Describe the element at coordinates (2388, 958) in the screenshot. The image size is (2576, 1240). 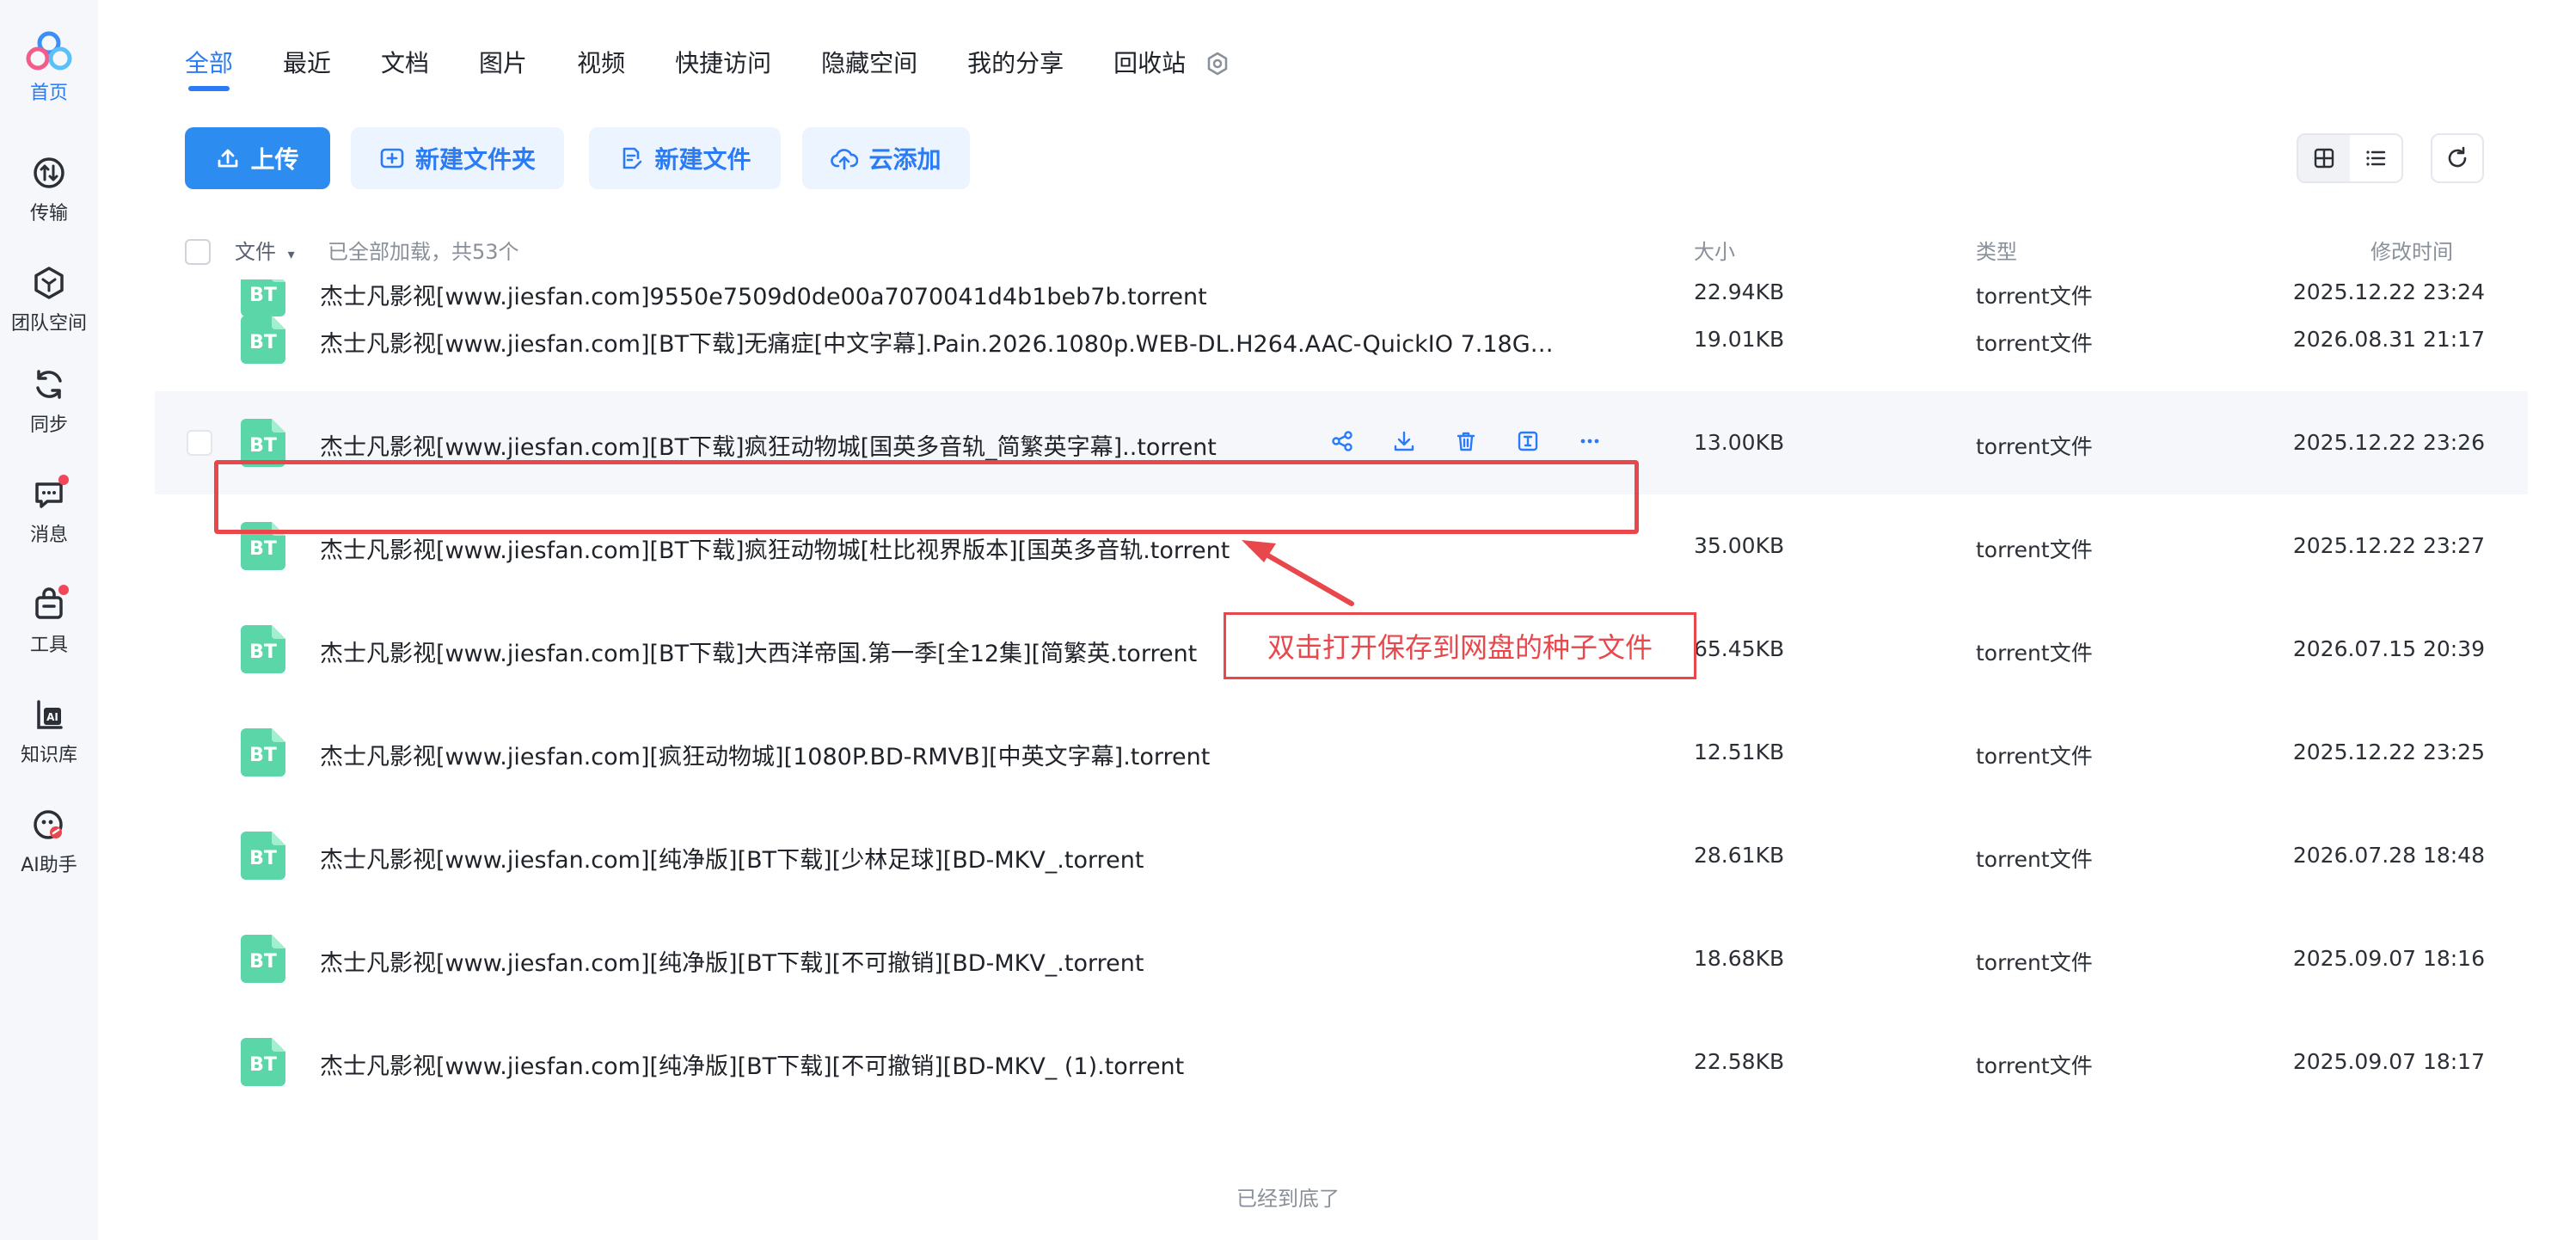
I see `file-modified-time: 2025.09.07 18:16` at that location.